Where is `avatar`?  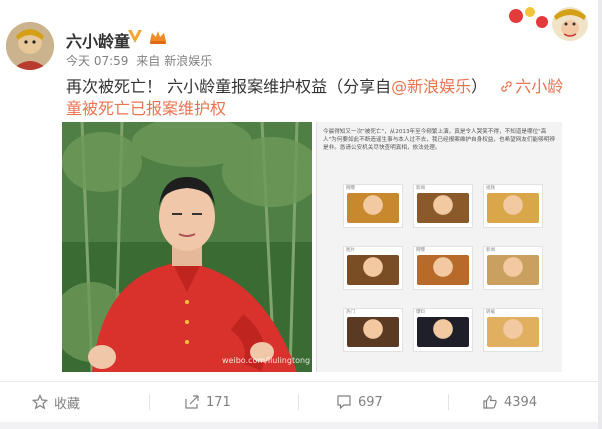
avatar is located at coordinates (30, 46).